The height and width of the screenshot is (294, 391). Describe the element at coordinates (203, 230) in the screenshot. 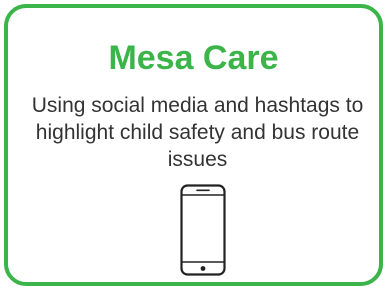

I see `smartphone-icon` at that location.